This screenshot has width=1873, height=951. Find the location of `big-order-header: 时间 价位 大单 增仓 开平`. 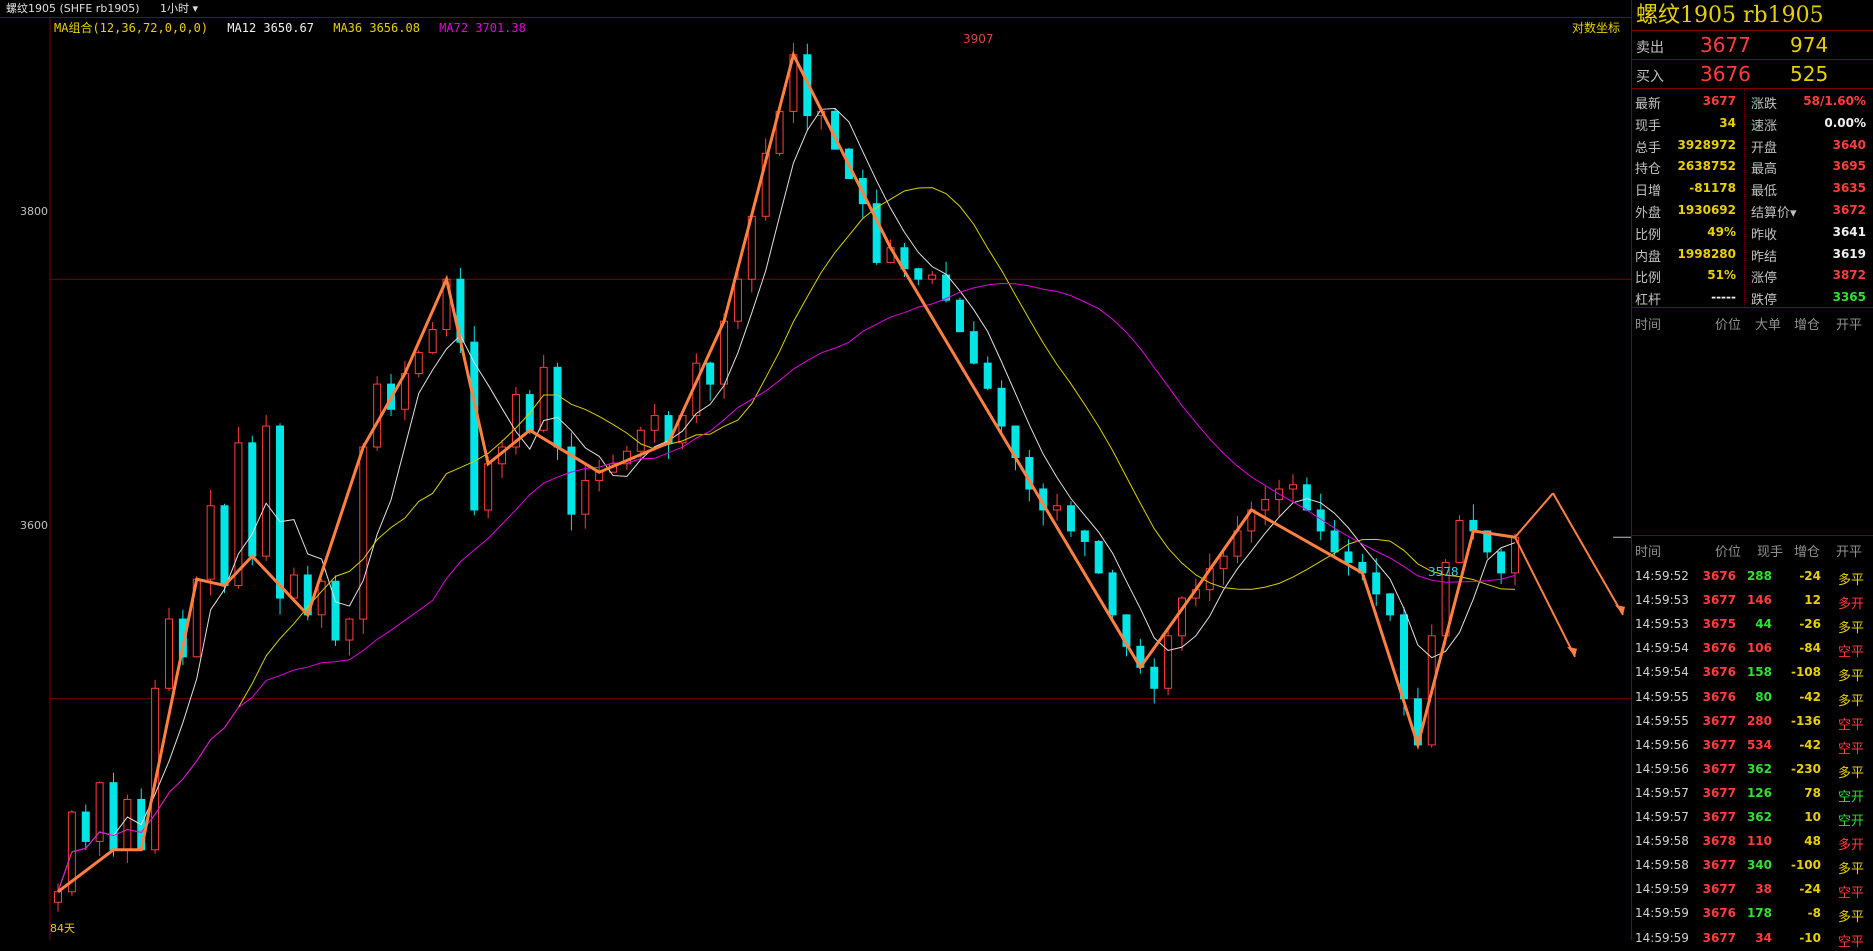

big-order-header: 时间 价位 大单 增仓 开平 is located at coordinates (1752, 322).